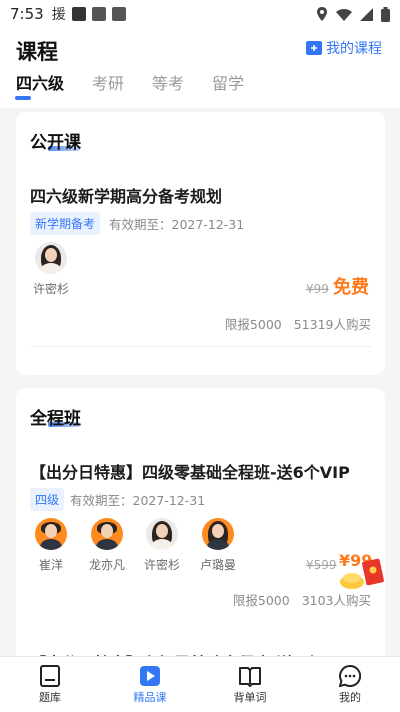 This screenshot has width=400, height=712. I want to click on location-icon, so click(322, 14).